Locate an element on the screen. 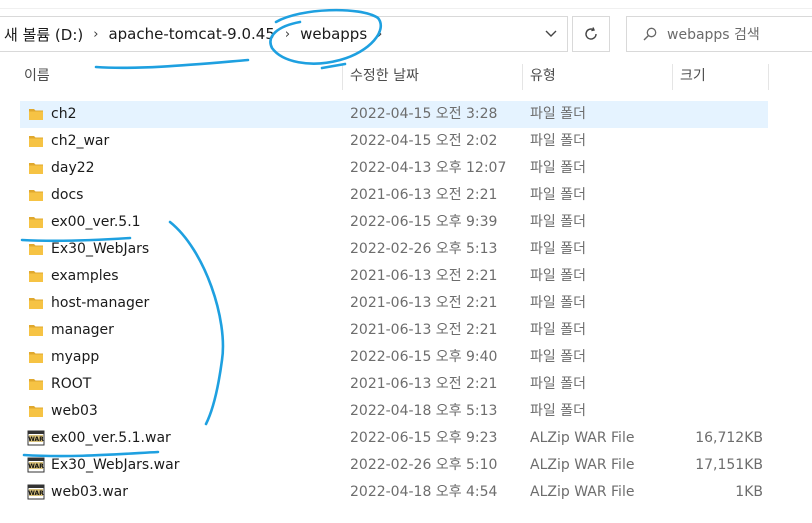  breadcrumb-drive: 새 볼륨 (D:) is located at coordinates (43, 34).